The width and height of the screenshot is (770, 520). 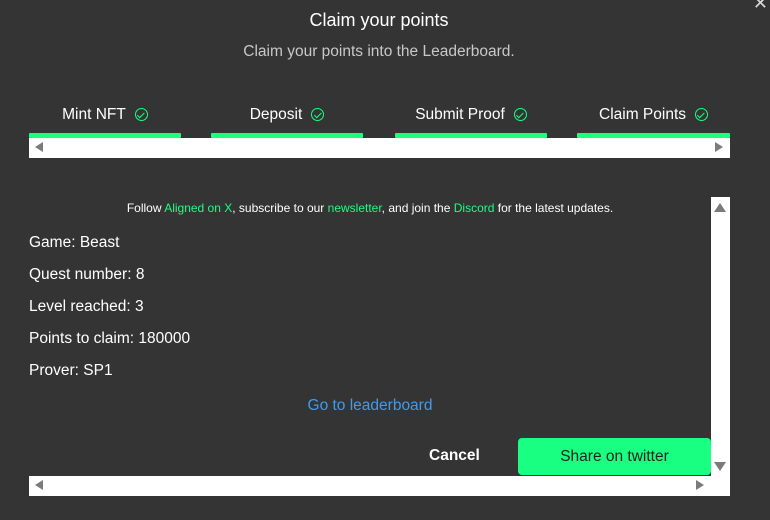 What do you see at coordinates (720, 336) in the screenshot?
I see `content-vertical-scrollbar` at bounding box center [720, 336].